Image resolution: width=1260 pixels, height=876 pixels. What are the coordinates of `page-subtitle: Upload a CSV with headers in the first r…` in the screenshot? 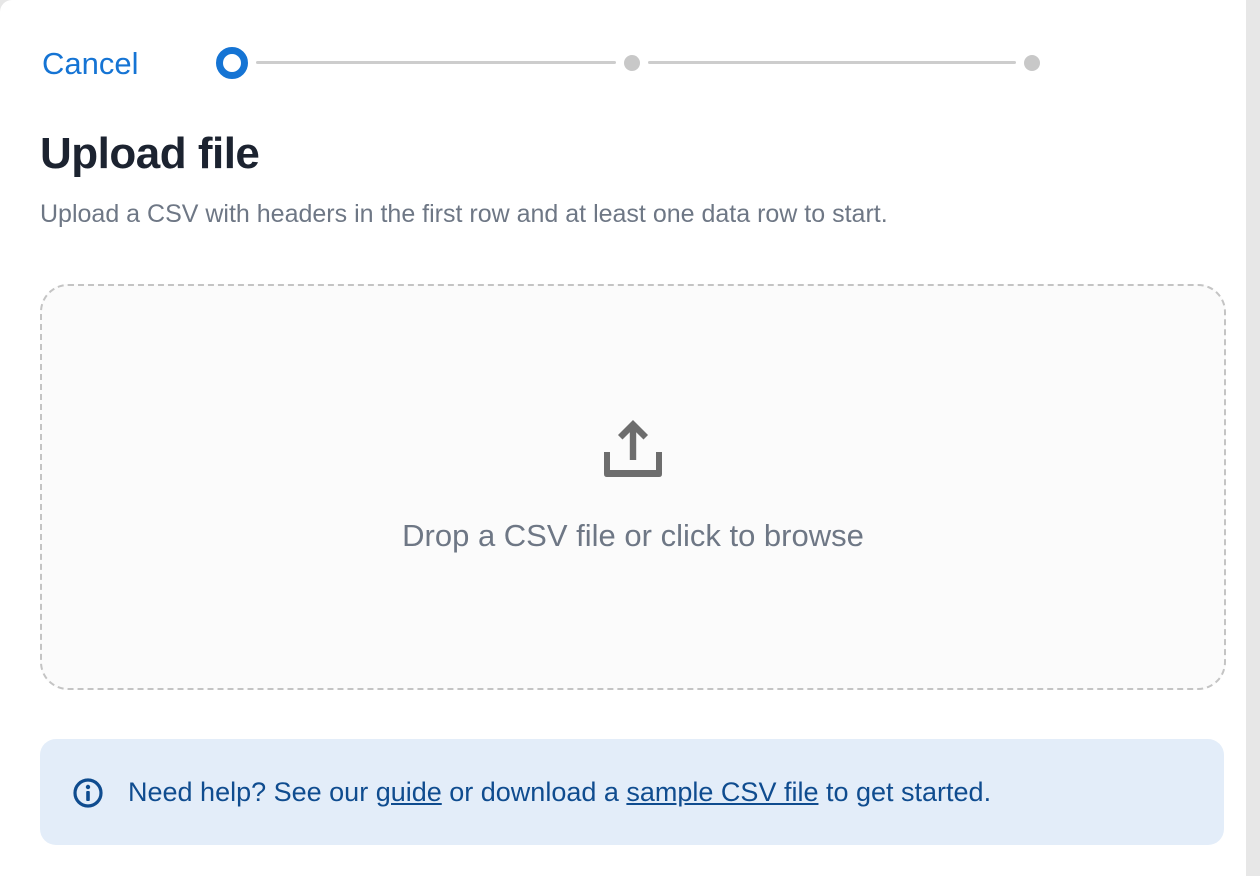 It's located at (464, 214).